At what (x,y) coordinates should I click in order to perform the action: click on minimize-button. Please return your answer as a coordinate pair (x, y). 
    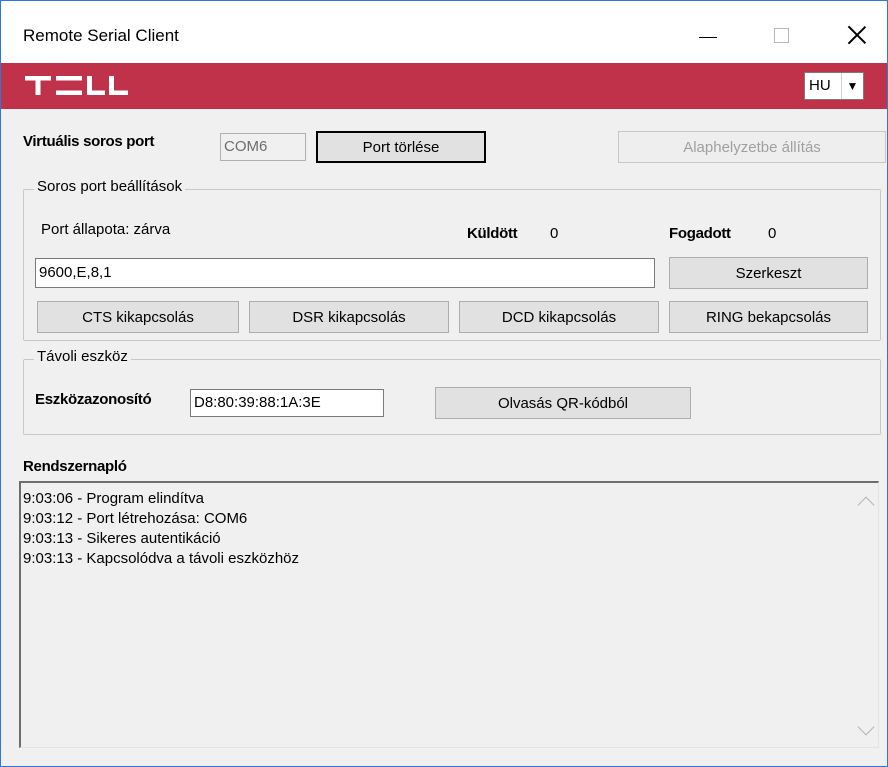
    Looking at the image, I should click on (708, 35).